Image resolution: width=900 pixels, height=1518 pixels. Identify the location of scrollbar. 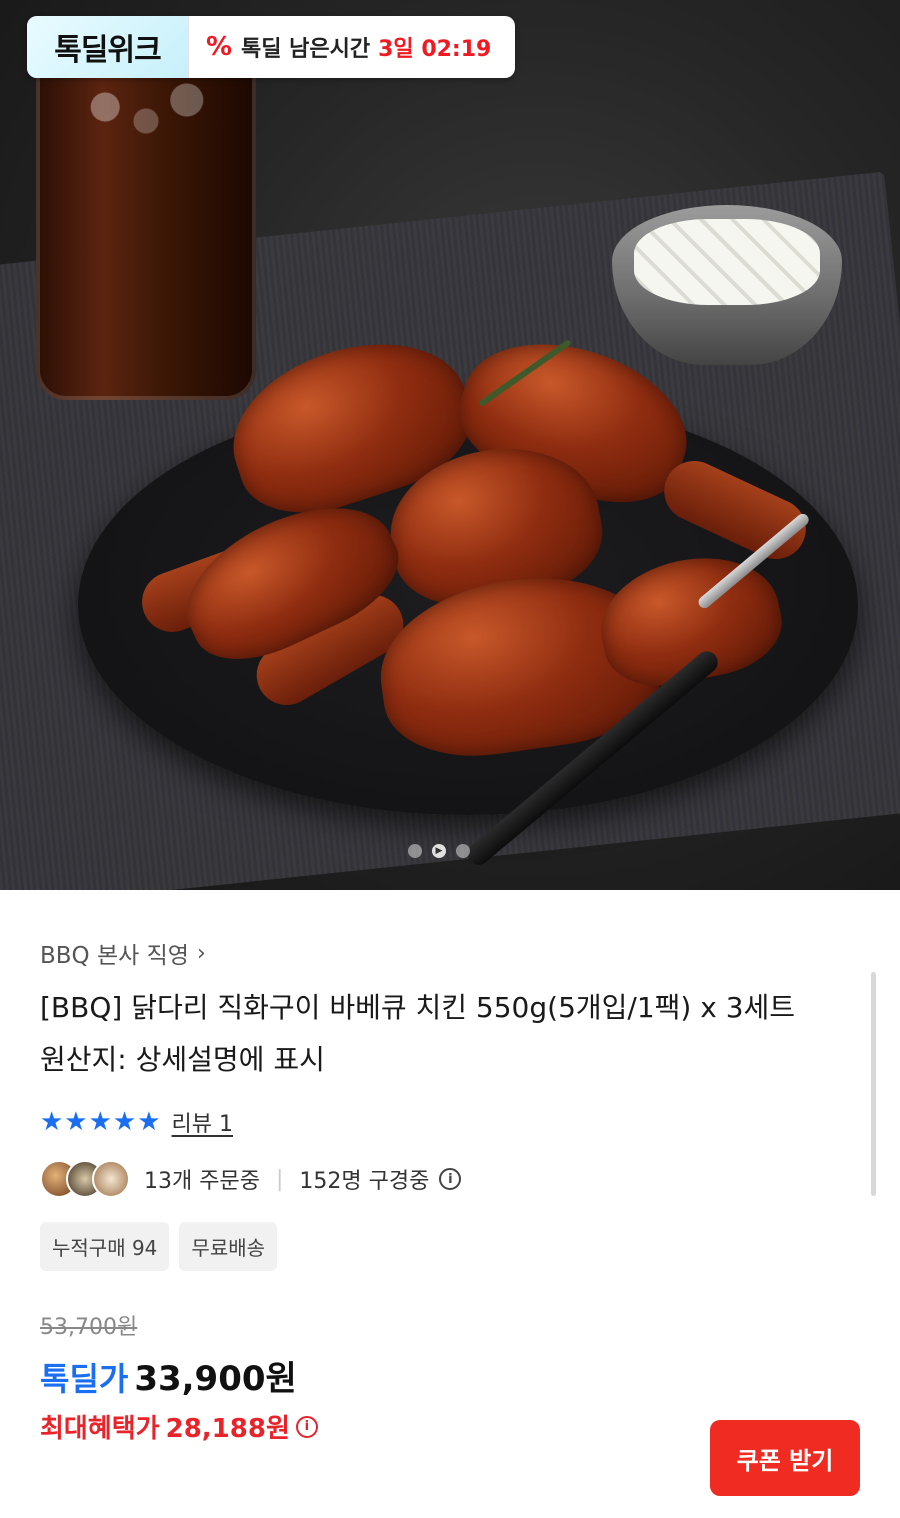
(873, 1084).